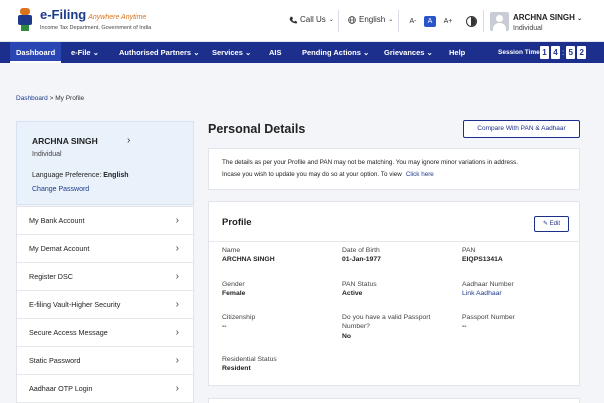 This screenshot has height=403, width=604. What do you see at coordinates (519, 52) in the screenshot?
I see `session-time-label: Session Time` at bounding box center [519, 52].